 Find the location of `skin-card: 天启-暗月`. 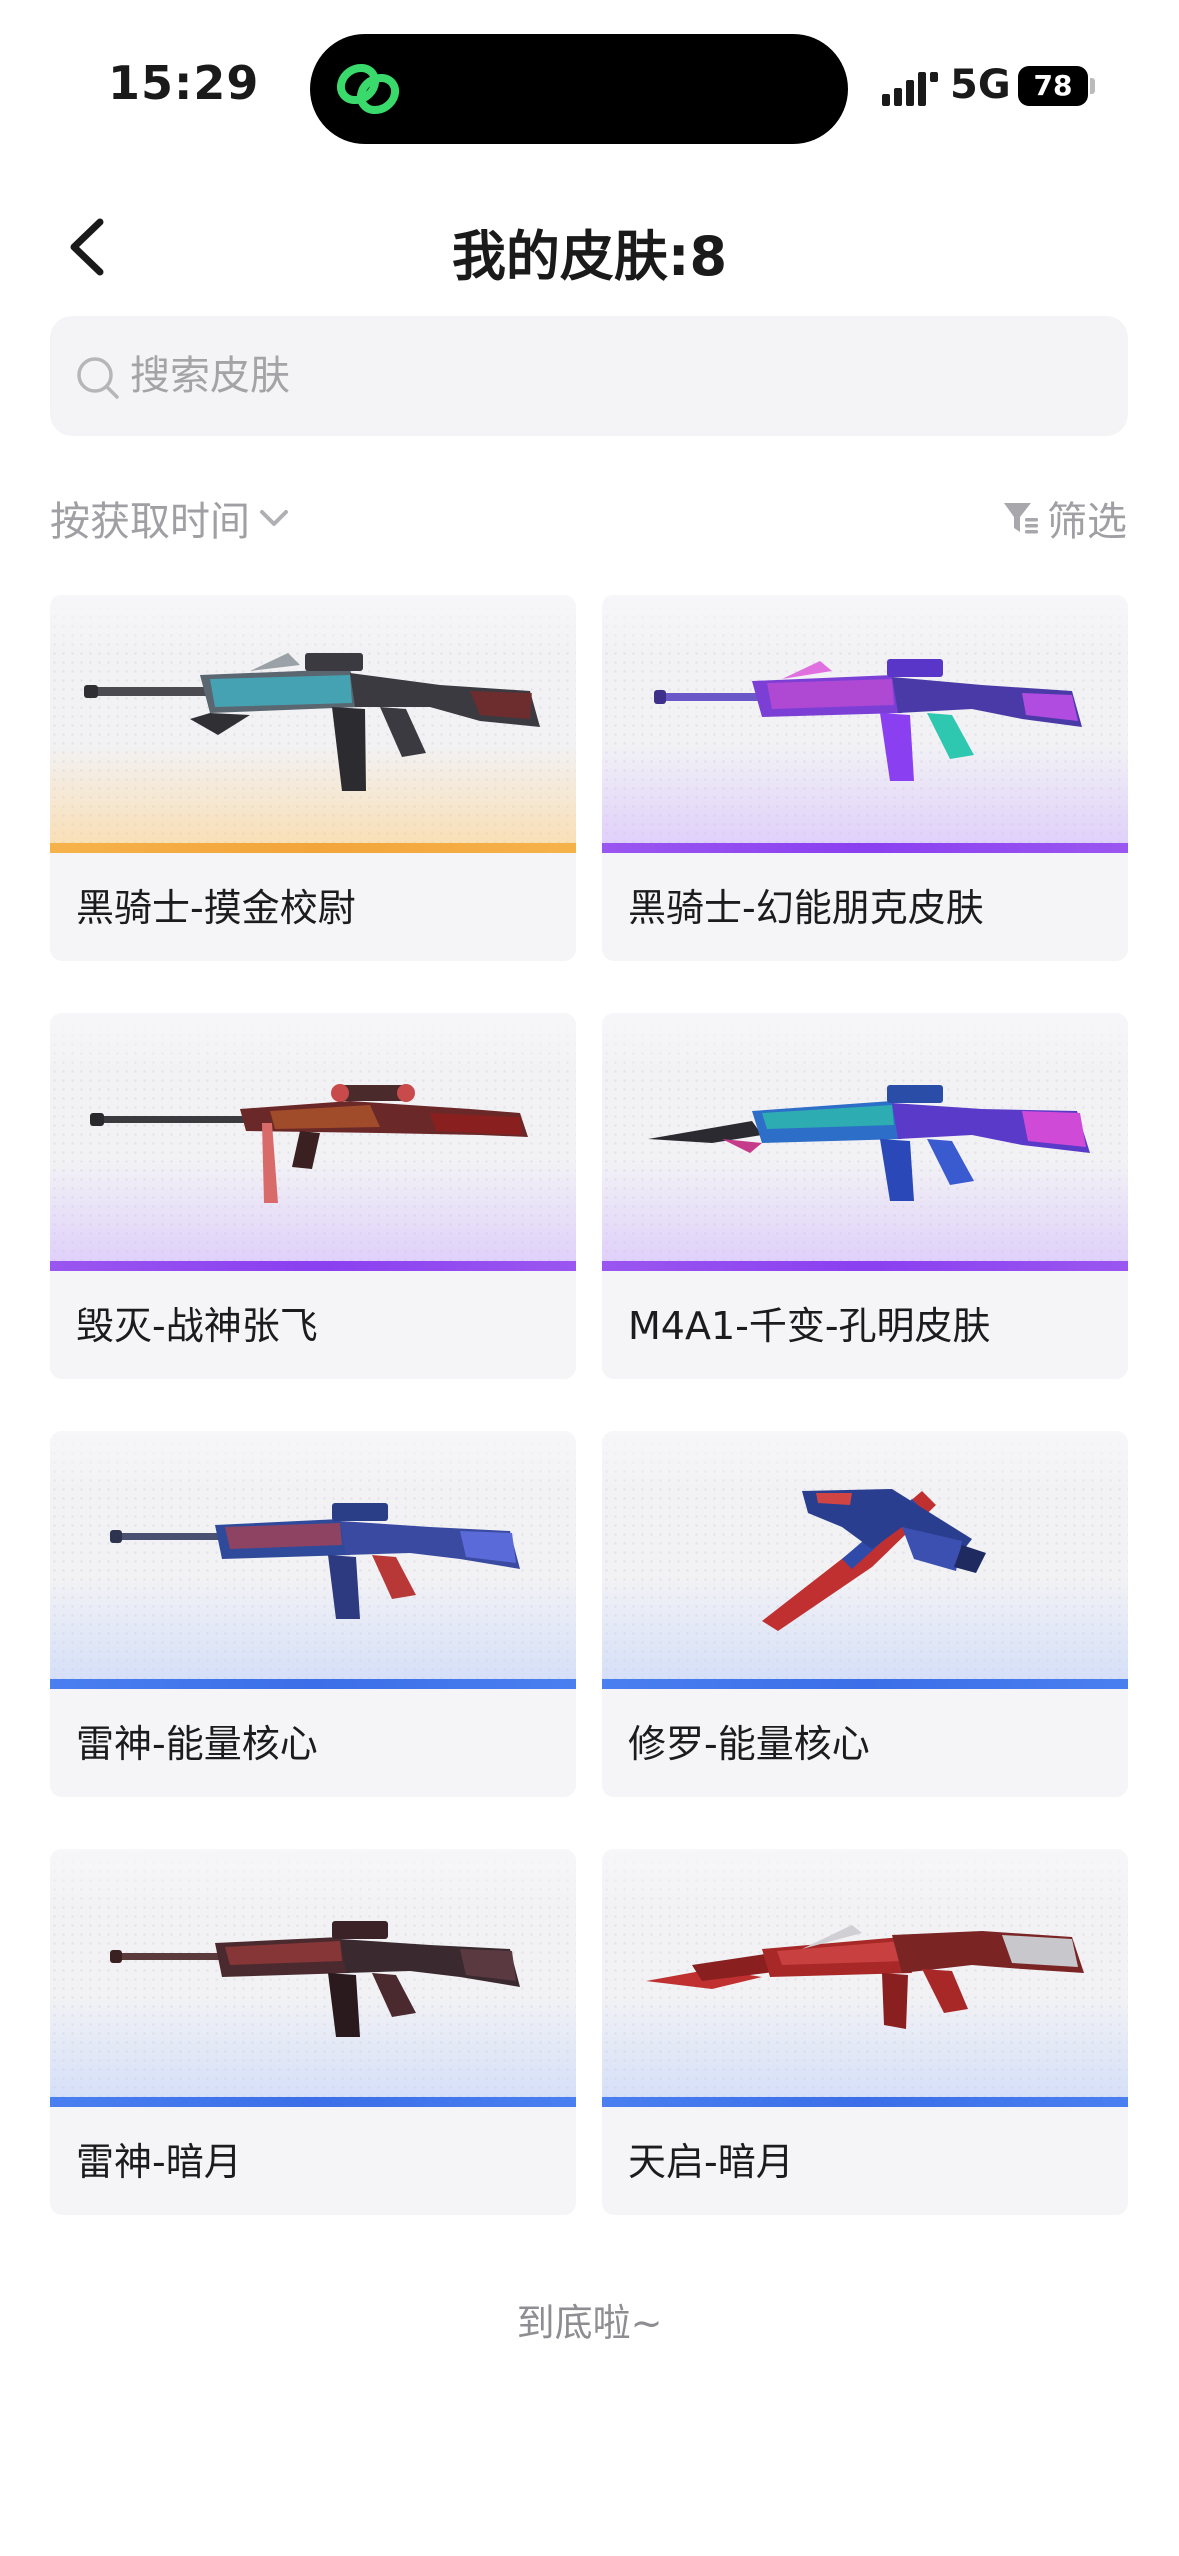

skin-card: 天启-暗月 is located at coordinates (865, 2032).